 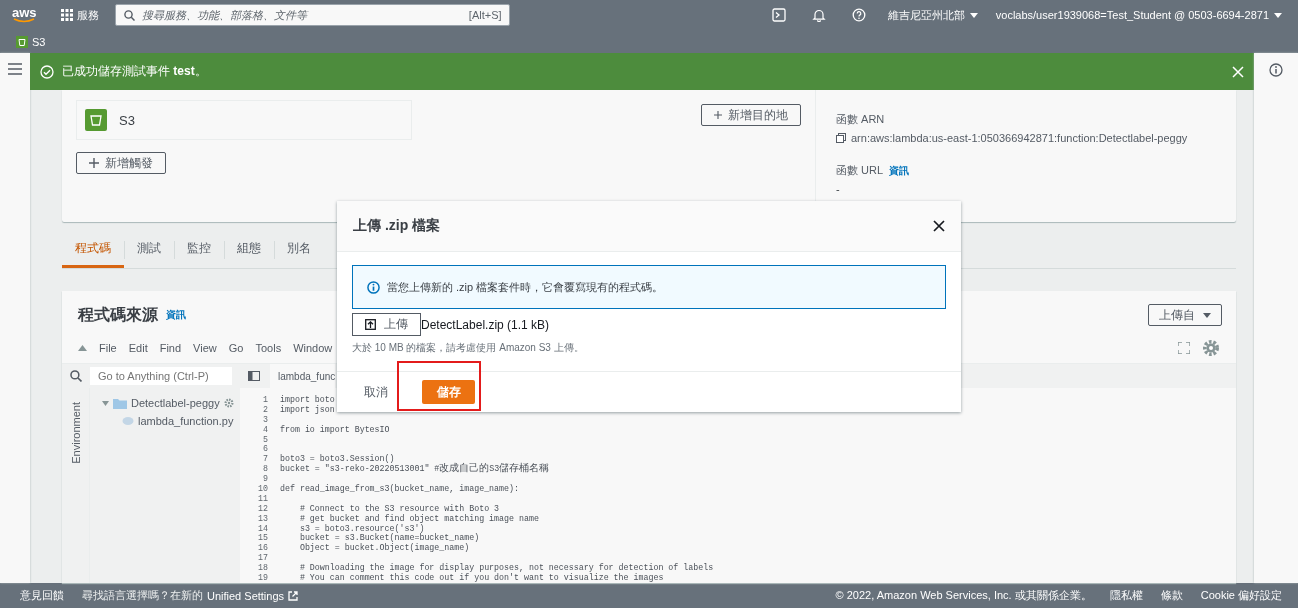 I want to click on alert-message: 當您上傳新的 .zip 檔案套件時，它會覆寫現有的程式碼。, so click(x=525, y=287).